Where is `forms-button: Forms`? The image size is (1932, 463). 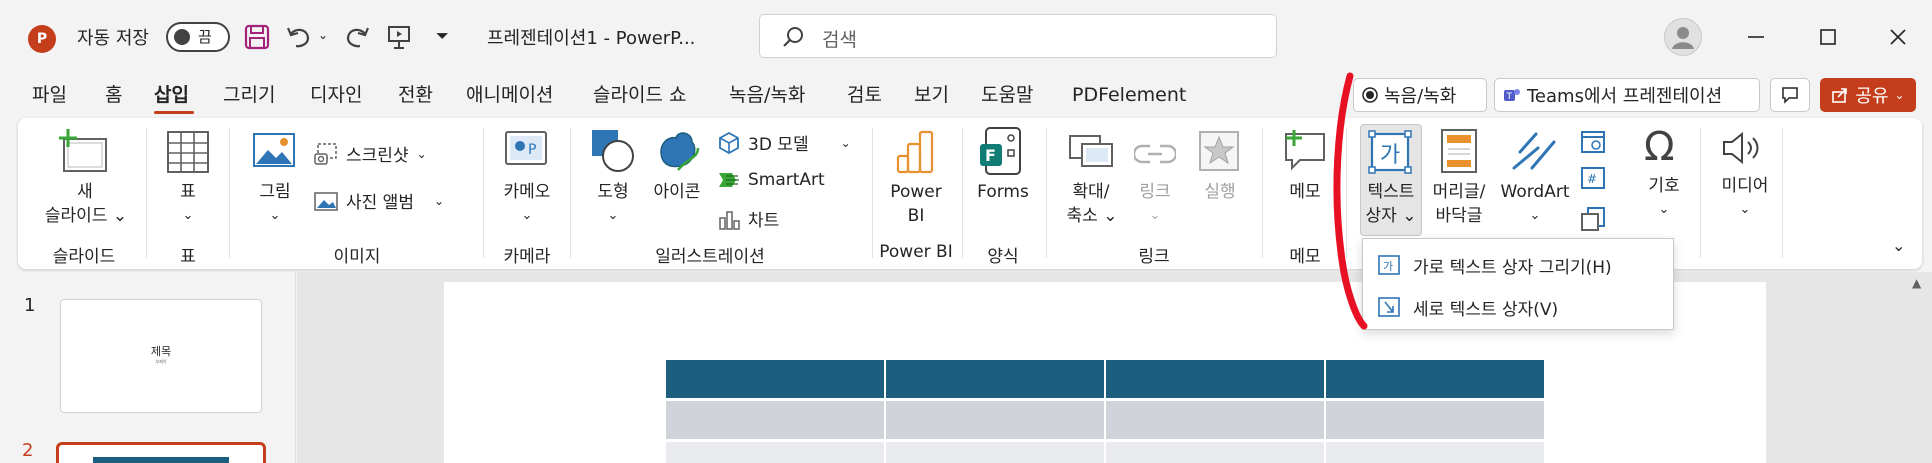 forms-button: Forms is located at coordinates (1003, 192).